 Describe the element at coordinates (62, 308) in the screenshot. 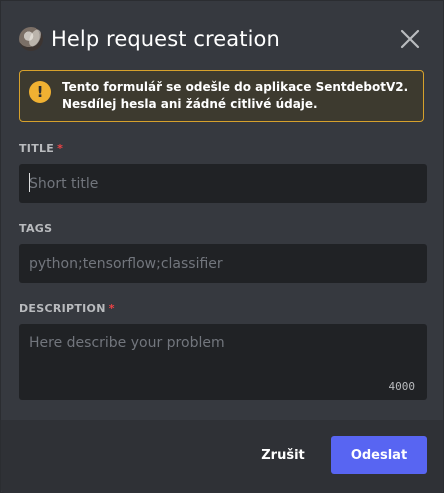

I see `description-label-text: DESCRIPTION` at that location.